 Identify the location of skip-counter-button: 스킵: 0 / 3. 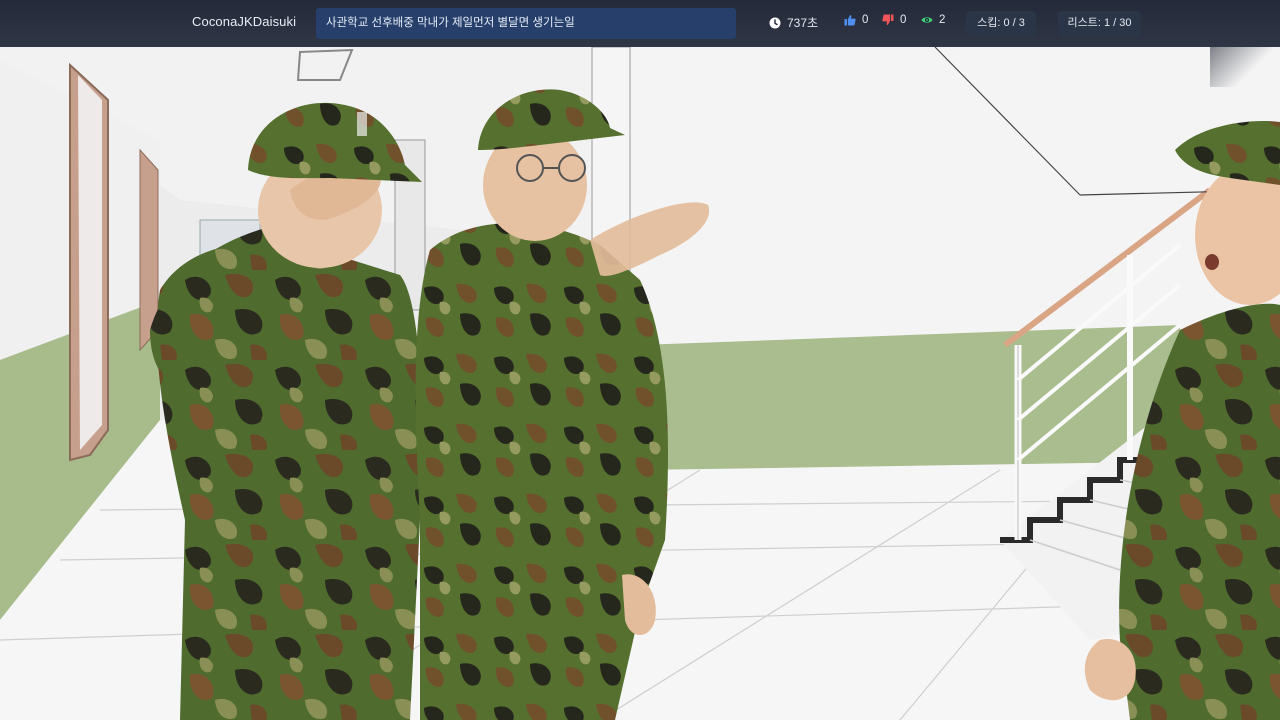
(1001, 23).